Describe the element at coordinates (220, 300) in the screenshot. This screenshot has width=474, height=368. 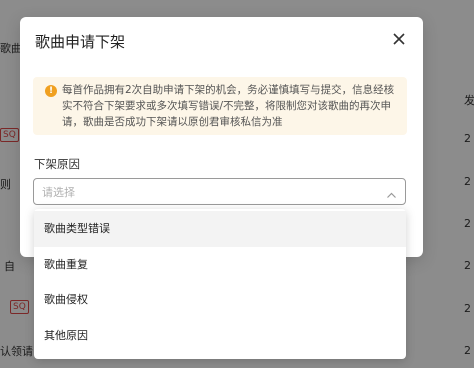
I see `dropdown-option: 歌曲侵权` at that location.